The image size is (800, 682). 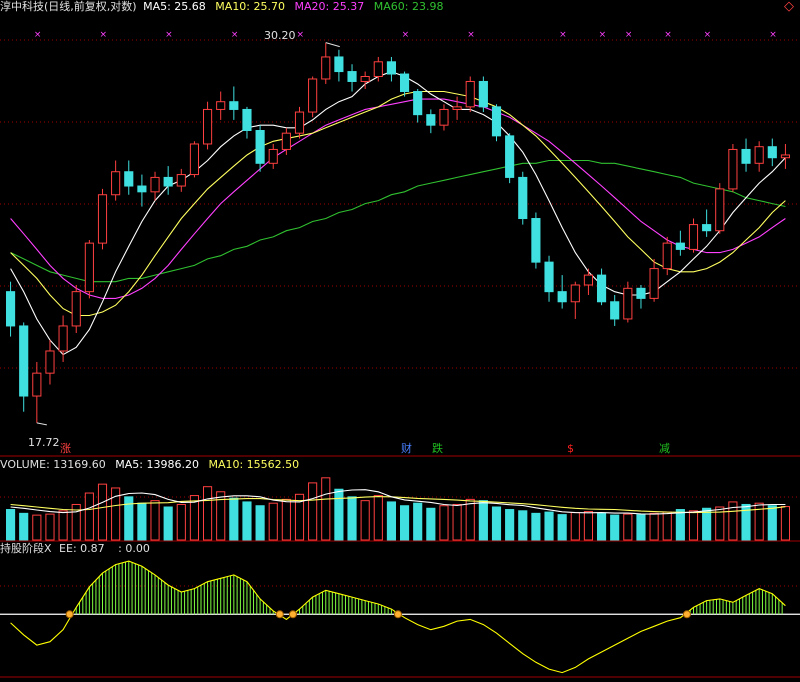 I want to click on indicator-ee: EE: 0.87, so click(x=82, y=548).